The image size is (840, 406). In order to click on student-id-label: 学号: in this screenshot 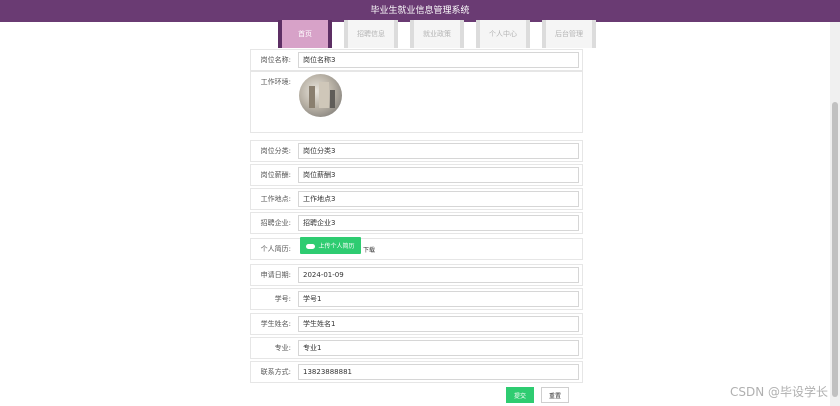, I will do `click(282, 299)`.